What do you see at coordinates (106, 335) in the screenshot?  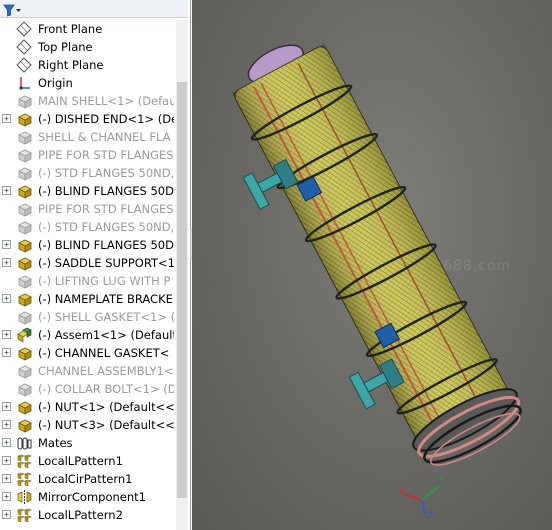 I see `tree-item-label: (-) Assem1<1> (Default` at bounding box center [106, 335].